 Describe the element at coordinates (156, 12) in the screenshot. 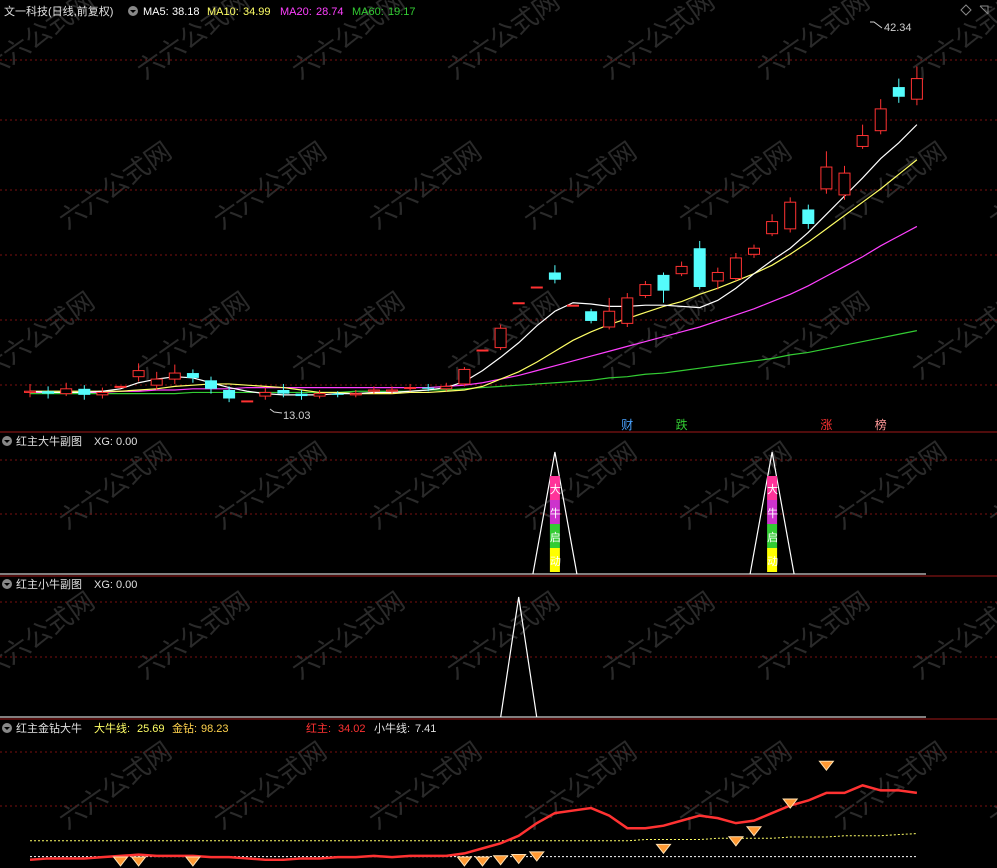

I see `ma5-label: MA5:` at that location.